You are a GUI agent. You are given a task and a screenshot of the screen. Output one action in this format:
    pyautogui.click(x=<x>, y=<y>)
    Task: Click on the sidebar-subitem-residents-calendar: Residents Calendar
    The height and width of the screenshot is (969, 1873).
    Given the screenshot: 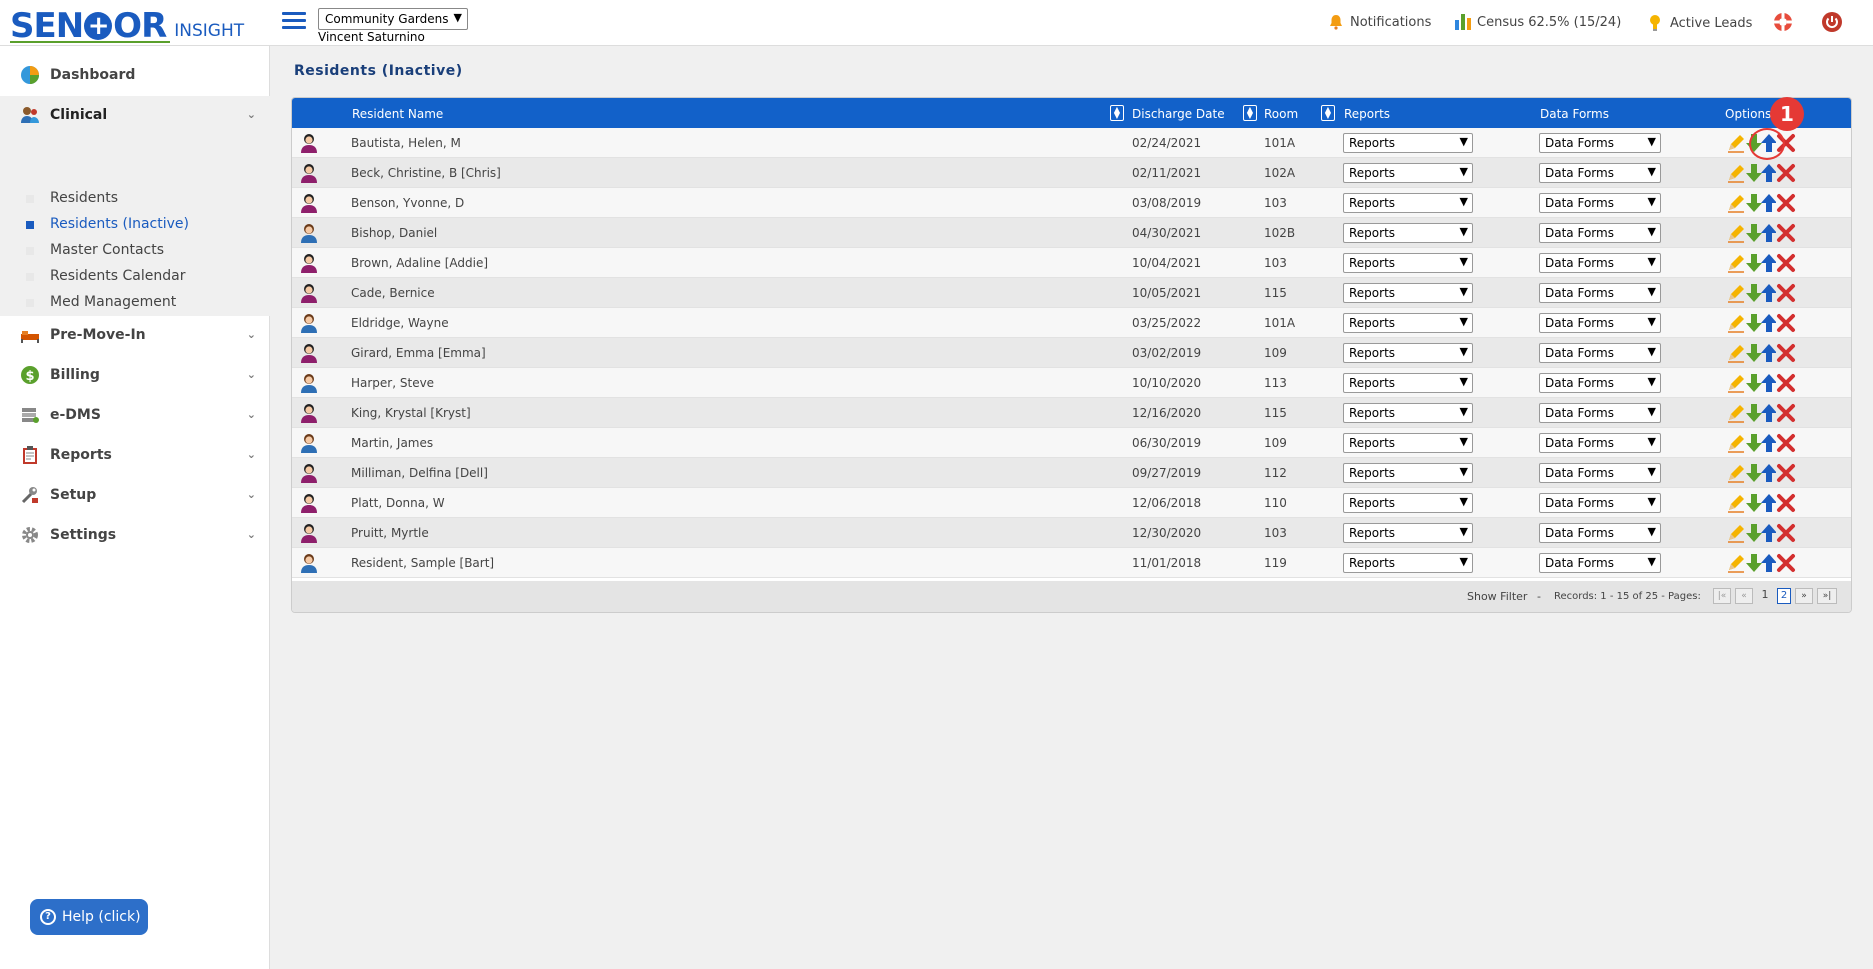 What is the action you would take?
    pyautogui.click(x=135, y=276)
    